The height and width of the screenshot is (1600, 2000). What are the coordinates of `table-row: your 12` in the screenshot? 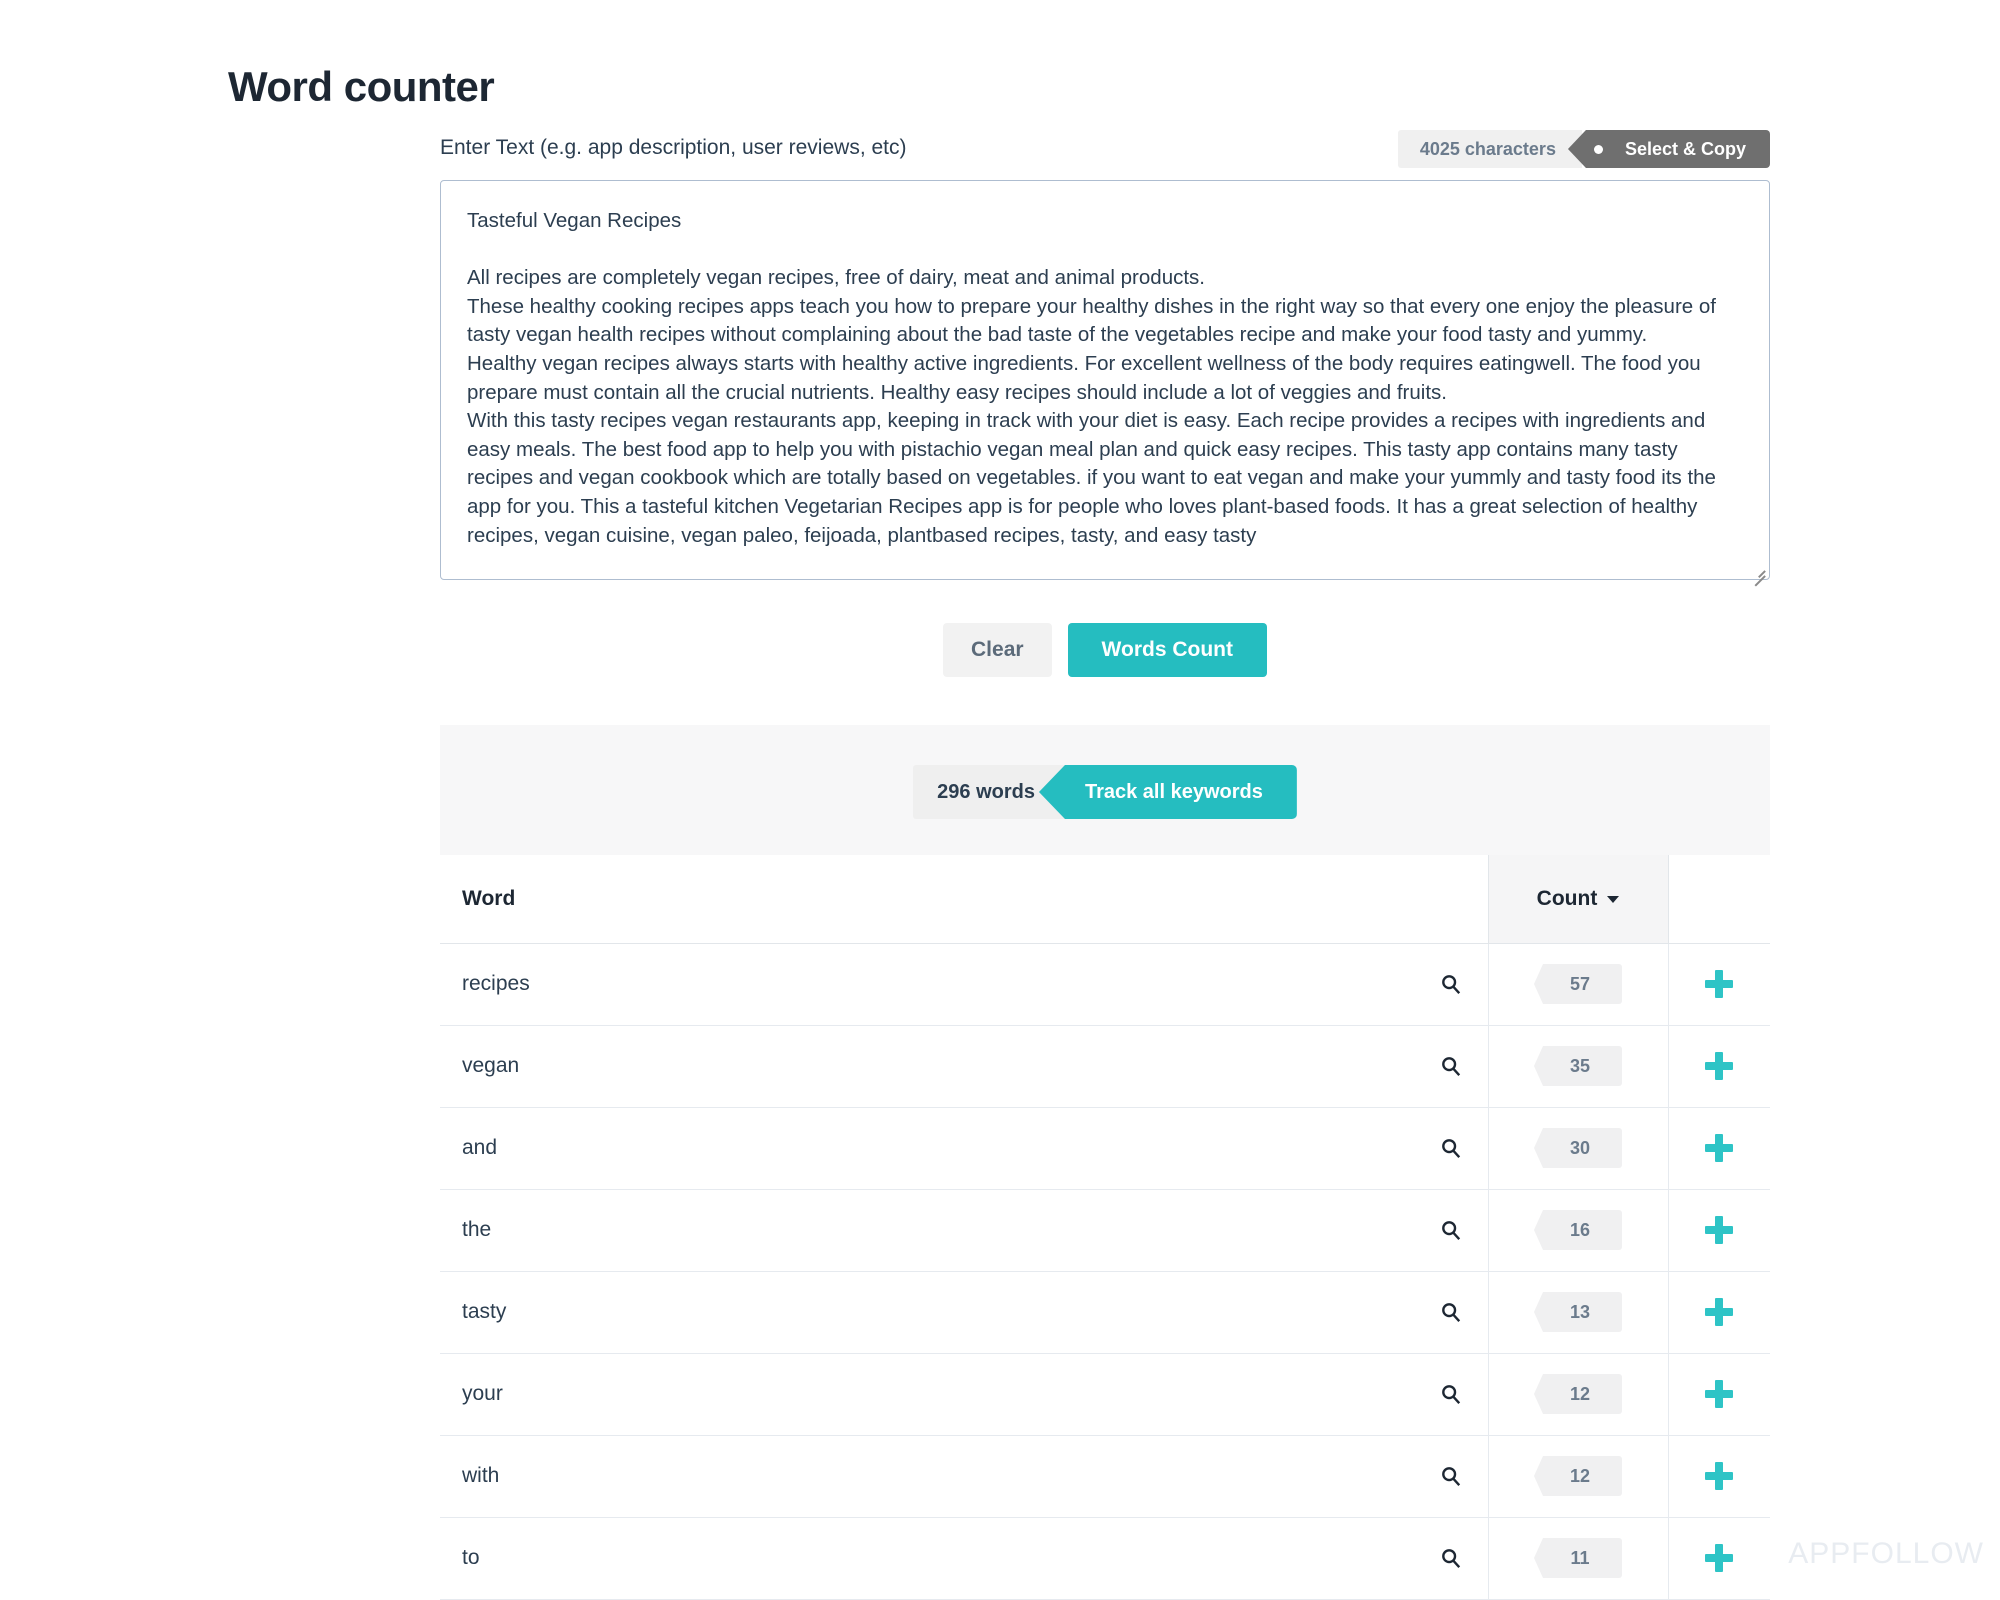 It's located at (1105, 1394).